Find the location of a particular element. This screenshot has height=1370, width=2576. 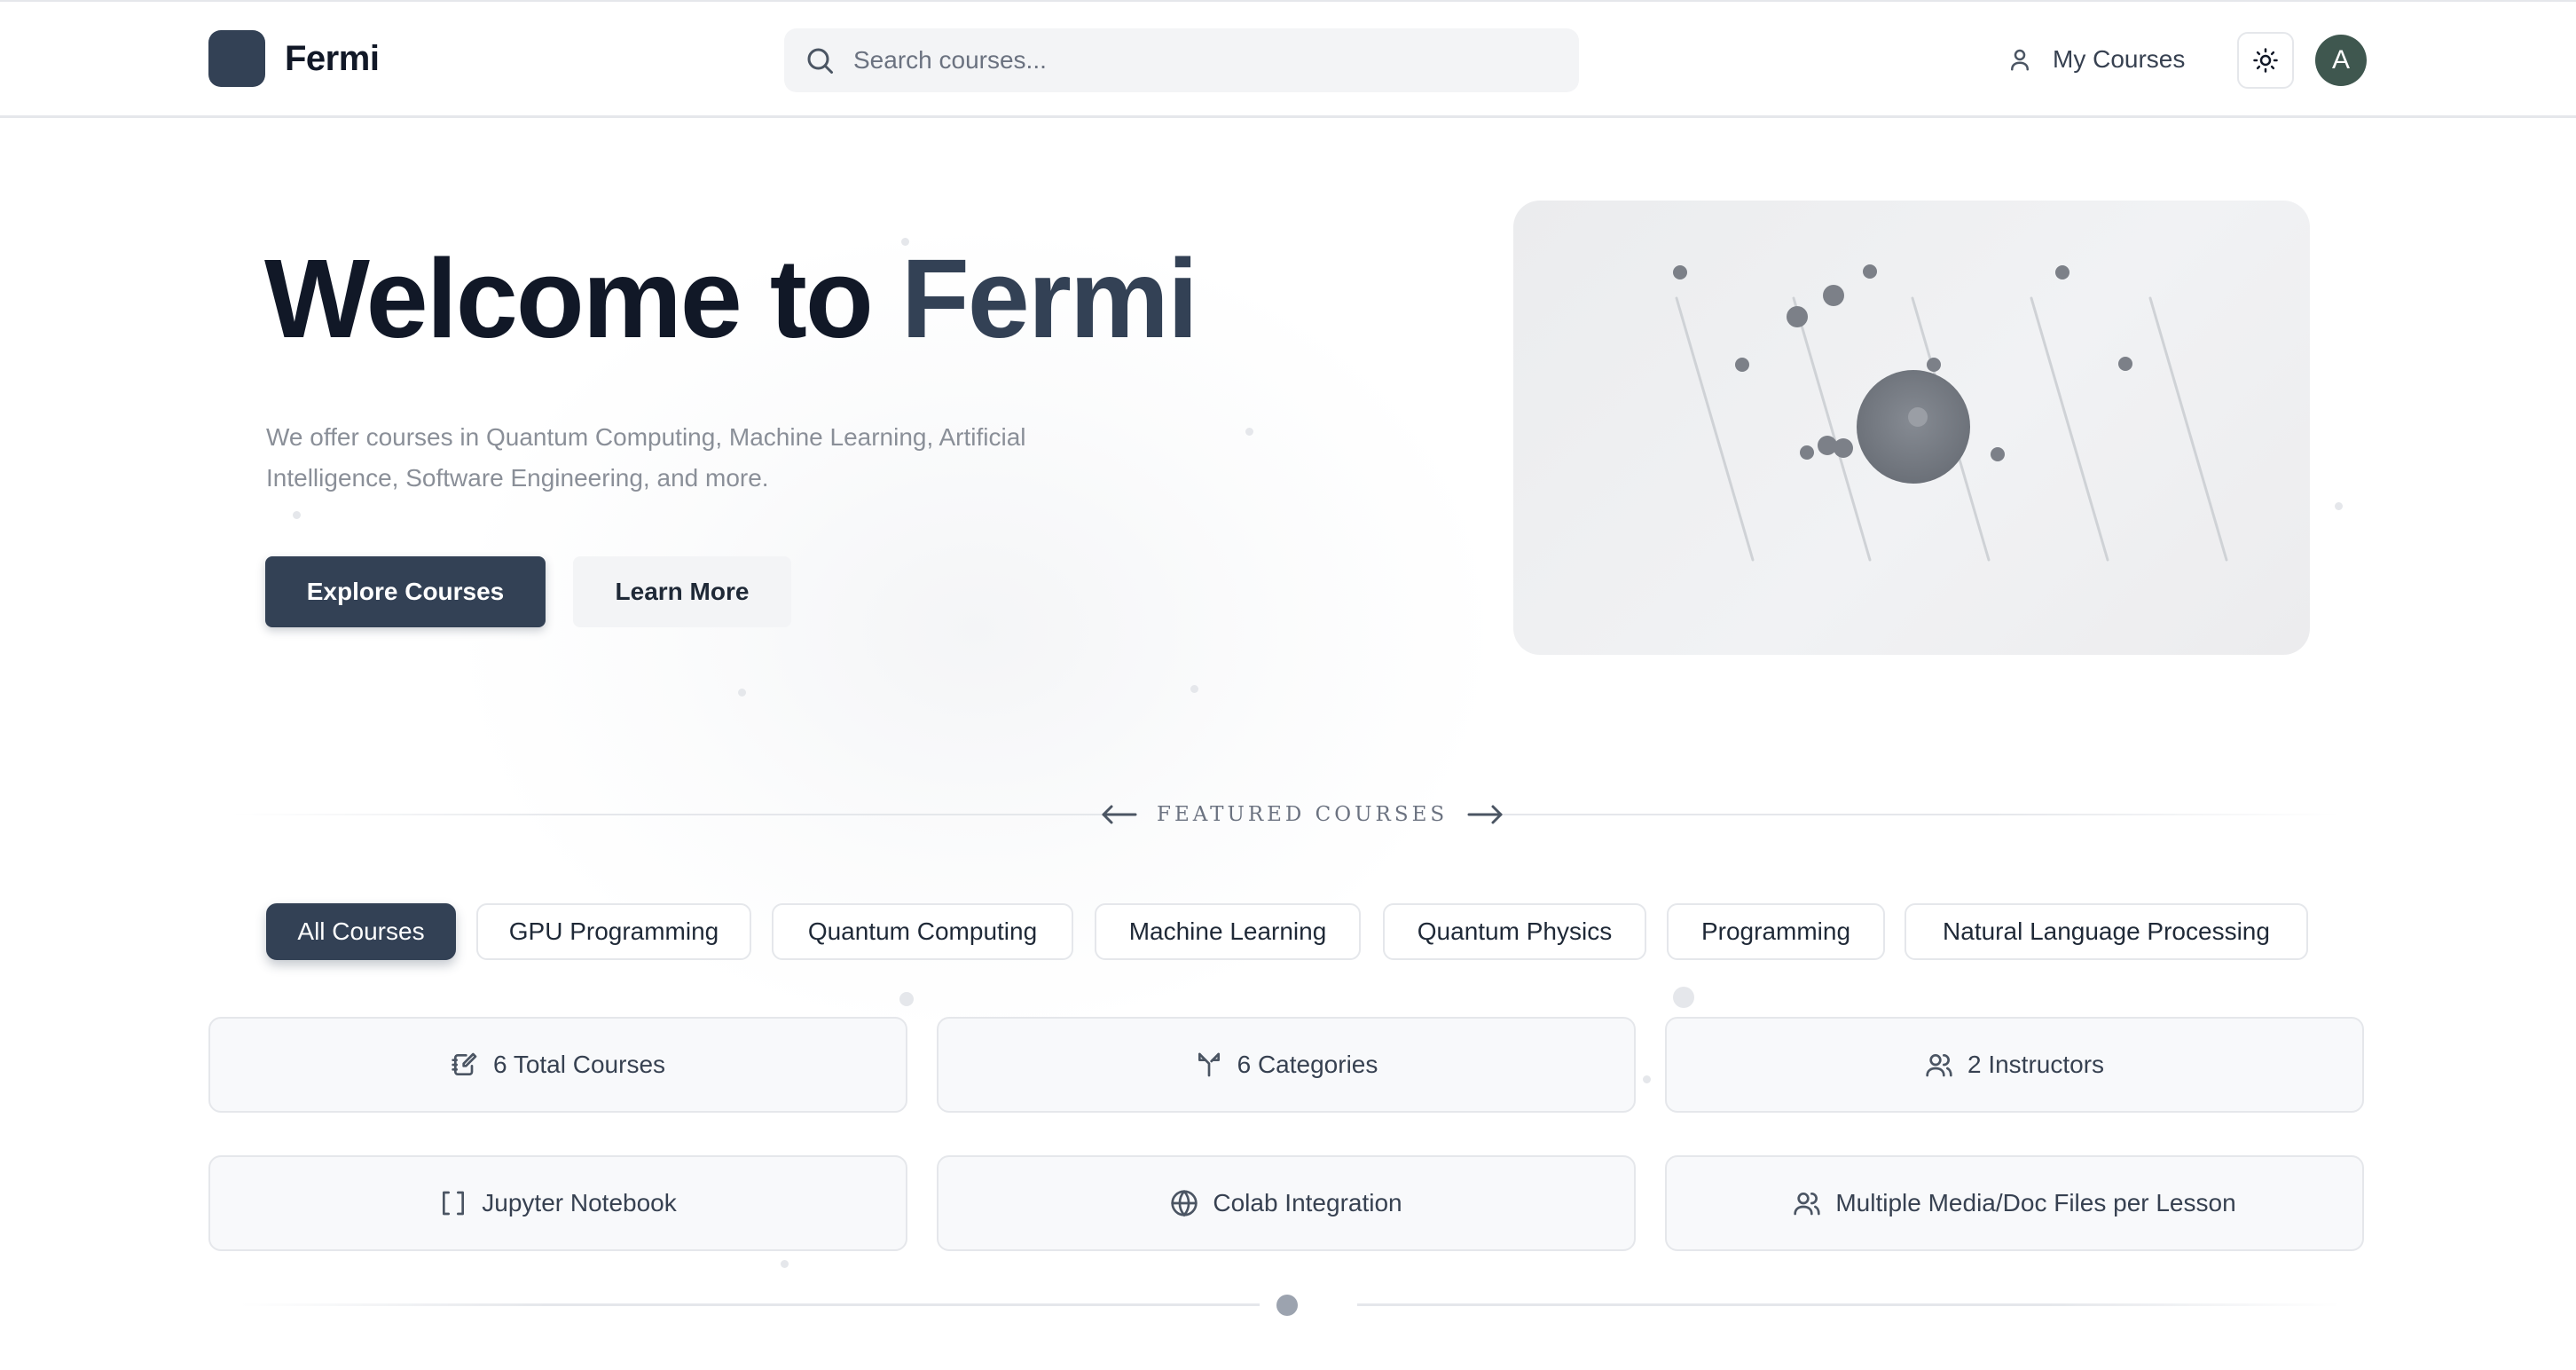

my-courses-label: My Courses is located at coordinates (2119, 59).